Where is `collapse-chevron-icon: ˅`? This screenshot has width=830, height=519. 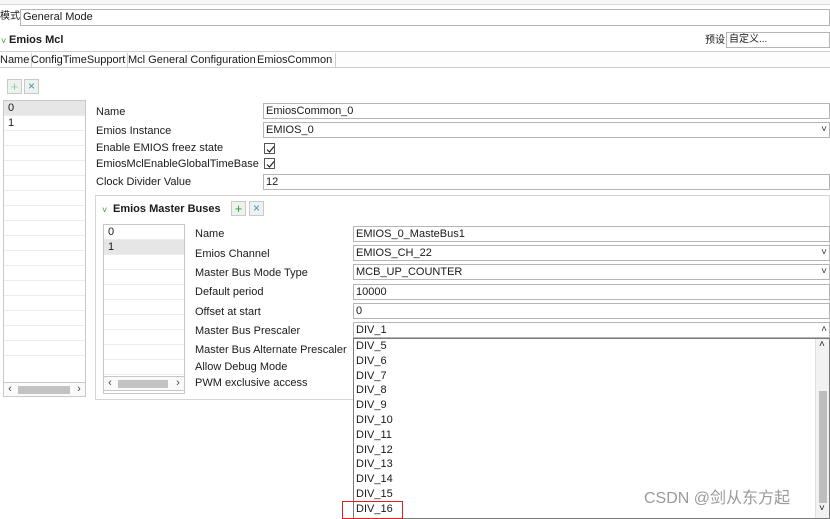 collapse-chevron-icon: ˅ is located at coordinates (3, 41).